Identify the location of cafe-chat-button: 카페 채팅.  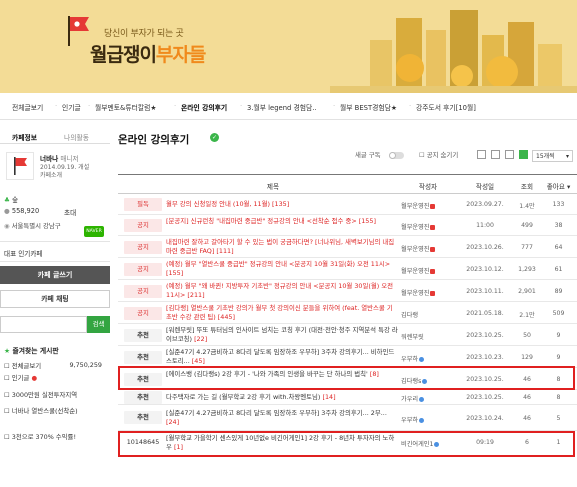
(55, 299).